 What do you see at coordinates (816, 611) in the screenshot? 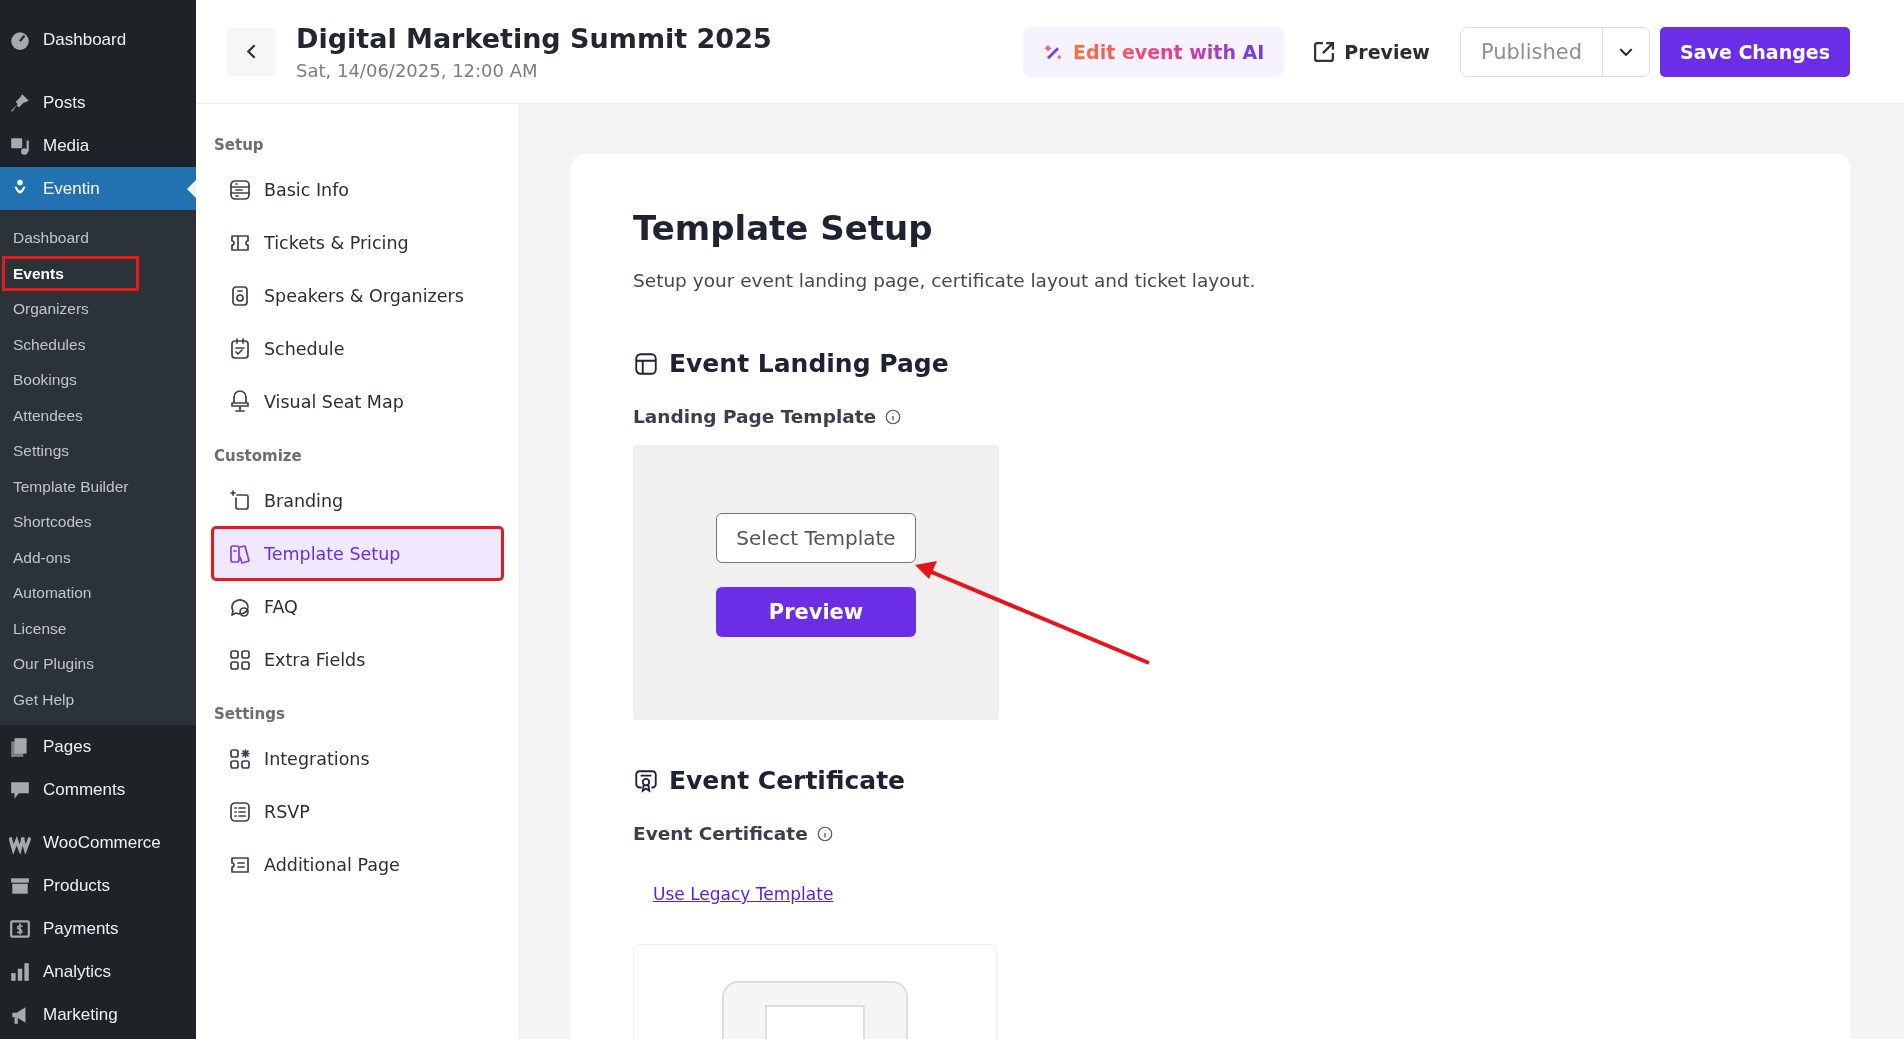
I see `template-preview-button: Preview` at bounding box center [816, 611].